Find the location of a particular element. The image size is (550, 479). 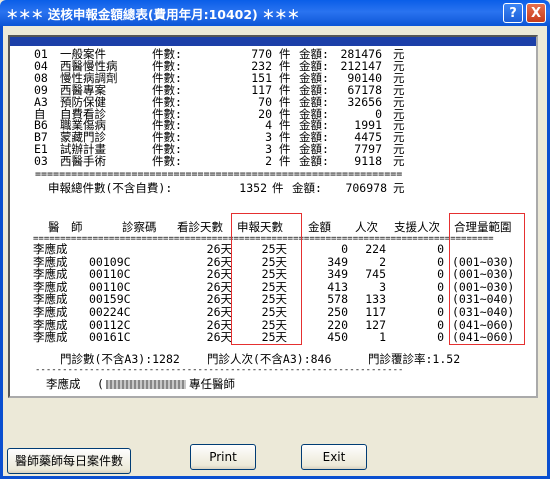

row-visits: 127 is located at coordinates (375, 324).